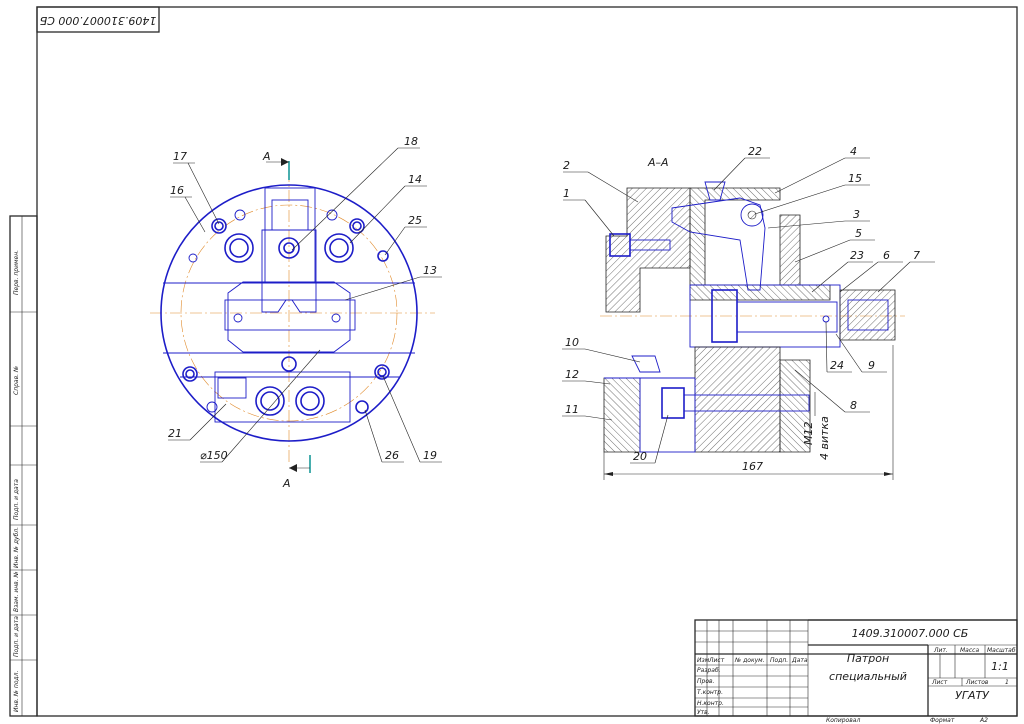  I want to click on tb-designation: 1409.310007.000 СБ, so click(910, 633).